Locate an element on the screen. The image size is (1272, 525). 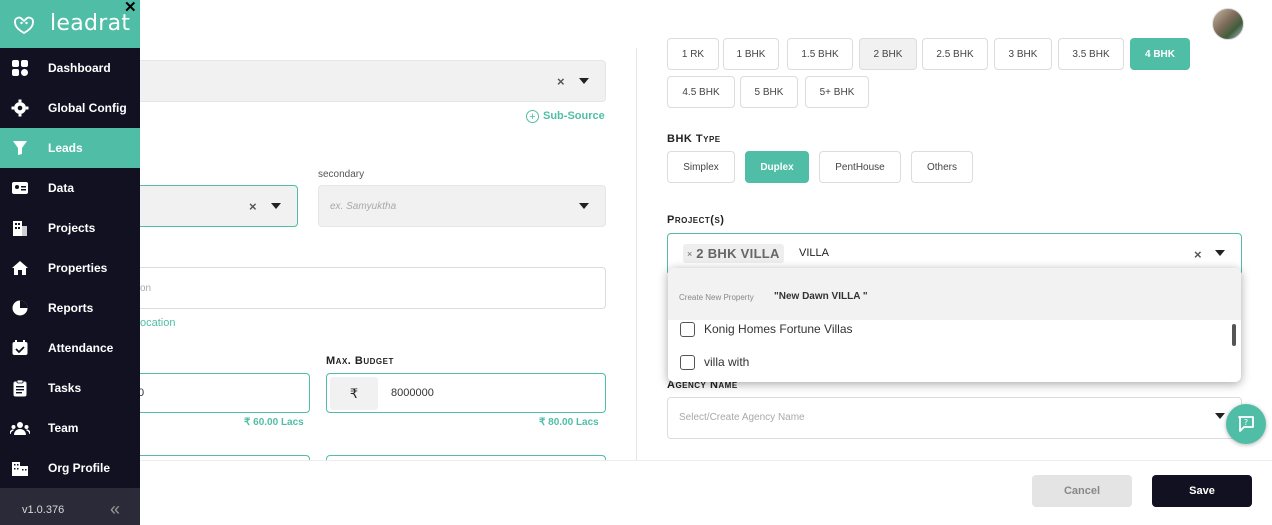
close-icon: ✕ is located at coordinates (130, 8).